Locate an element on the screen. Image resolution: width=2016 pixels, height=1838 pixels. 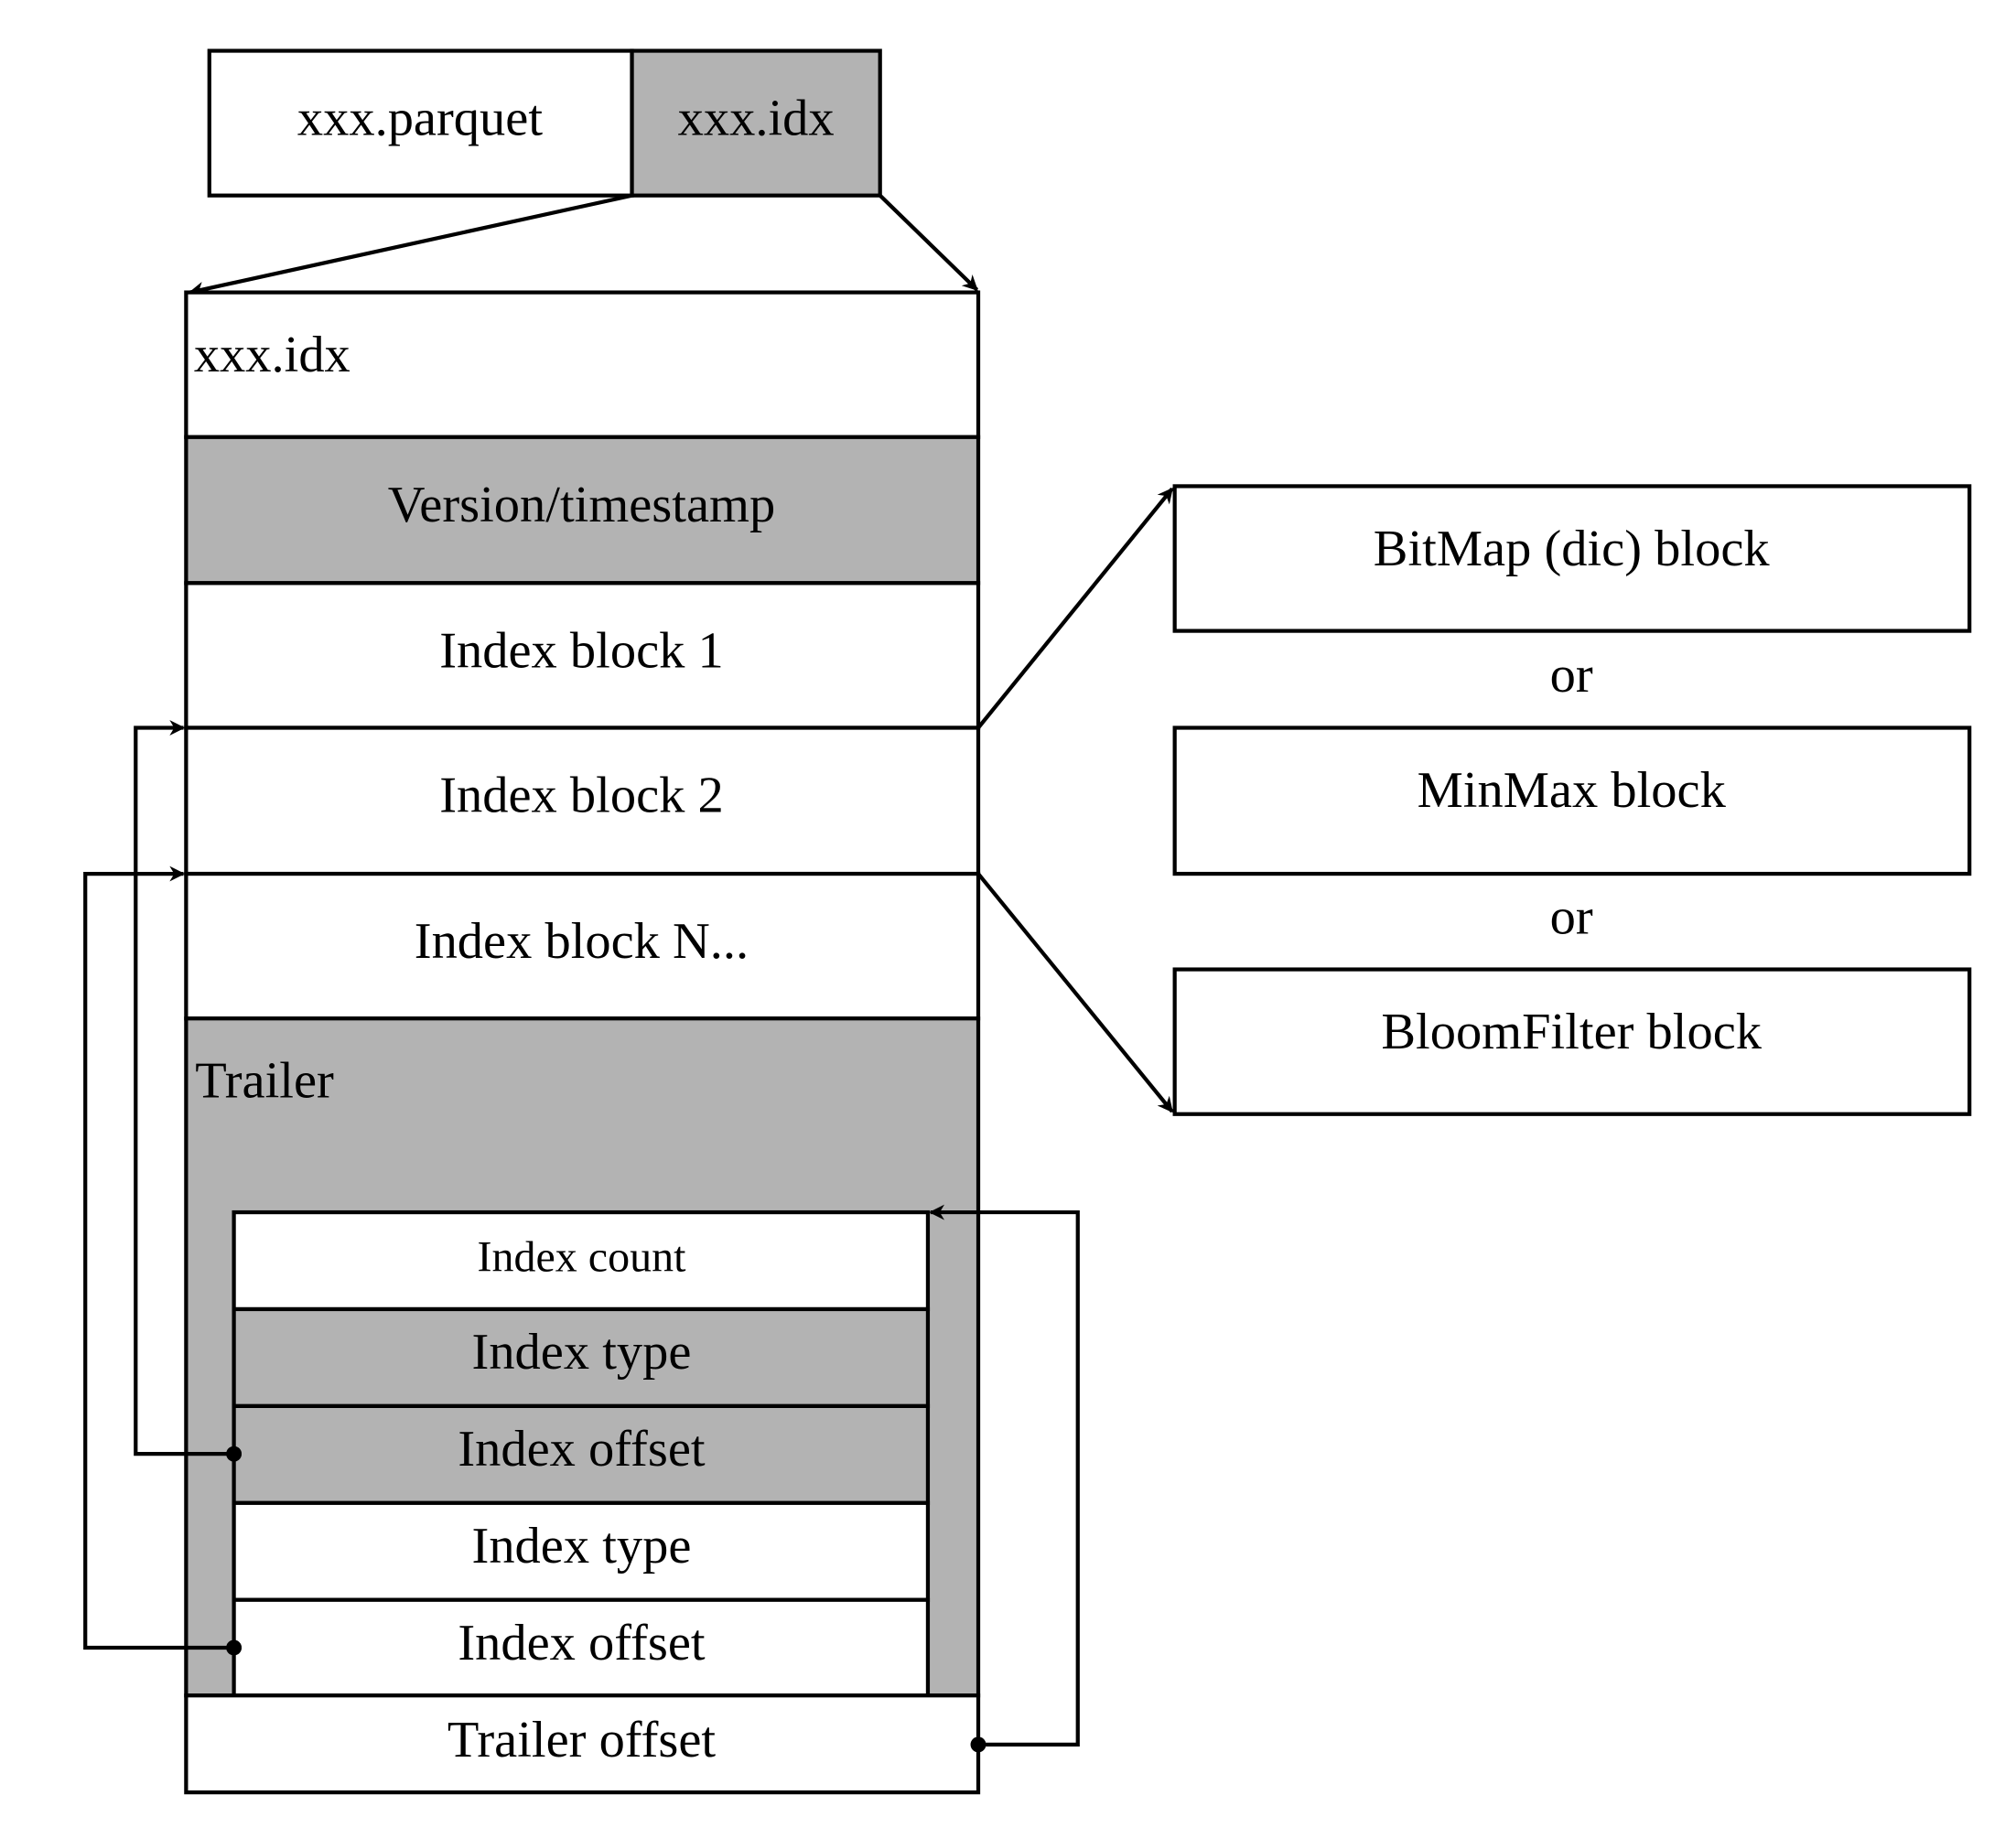
index-block-2-label: Index block 2 is located at coordinates (581, 796).